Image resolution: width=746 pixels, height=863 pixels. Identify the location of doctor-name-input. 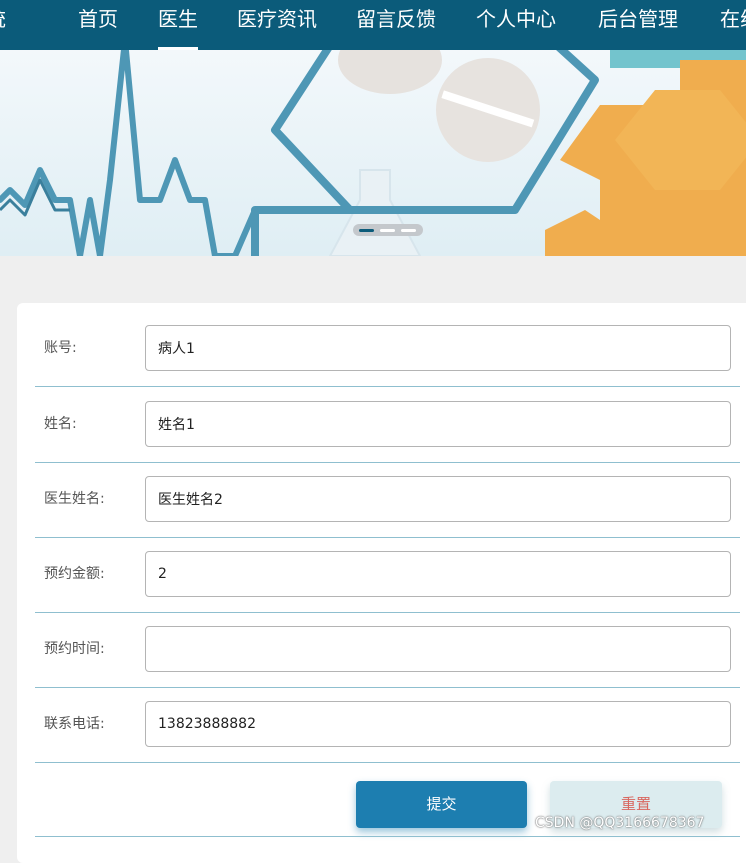
(438, 499).